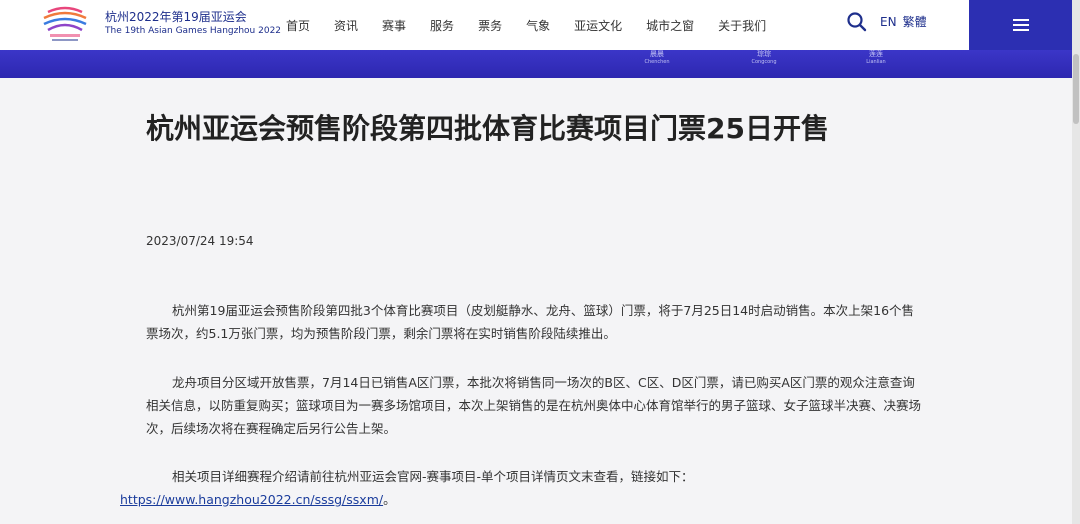  What do you see at coordinates (657, 62) in the screenshot?
I see `mascot-name-en: Chenchen` at bounding box center [657, 62].